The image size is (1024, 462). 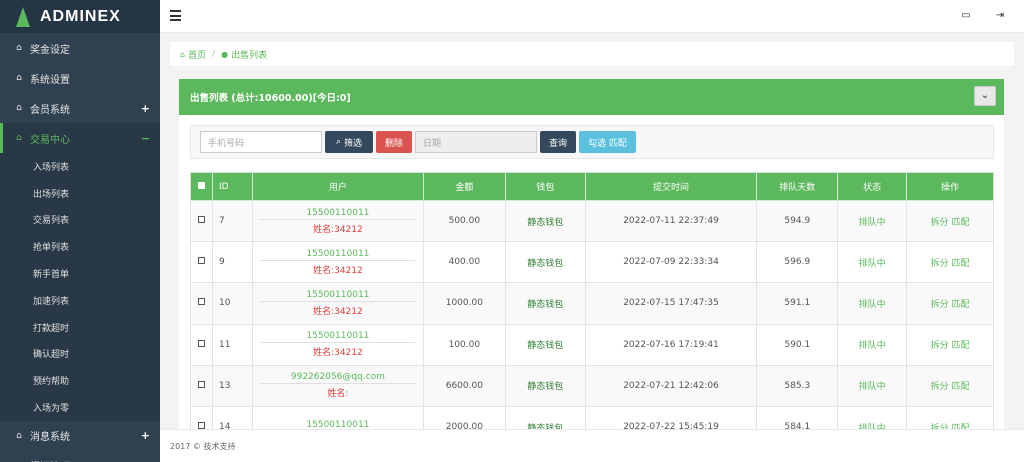 I want to click on col-header-time: 提交时间, so click(x=671, y=186).